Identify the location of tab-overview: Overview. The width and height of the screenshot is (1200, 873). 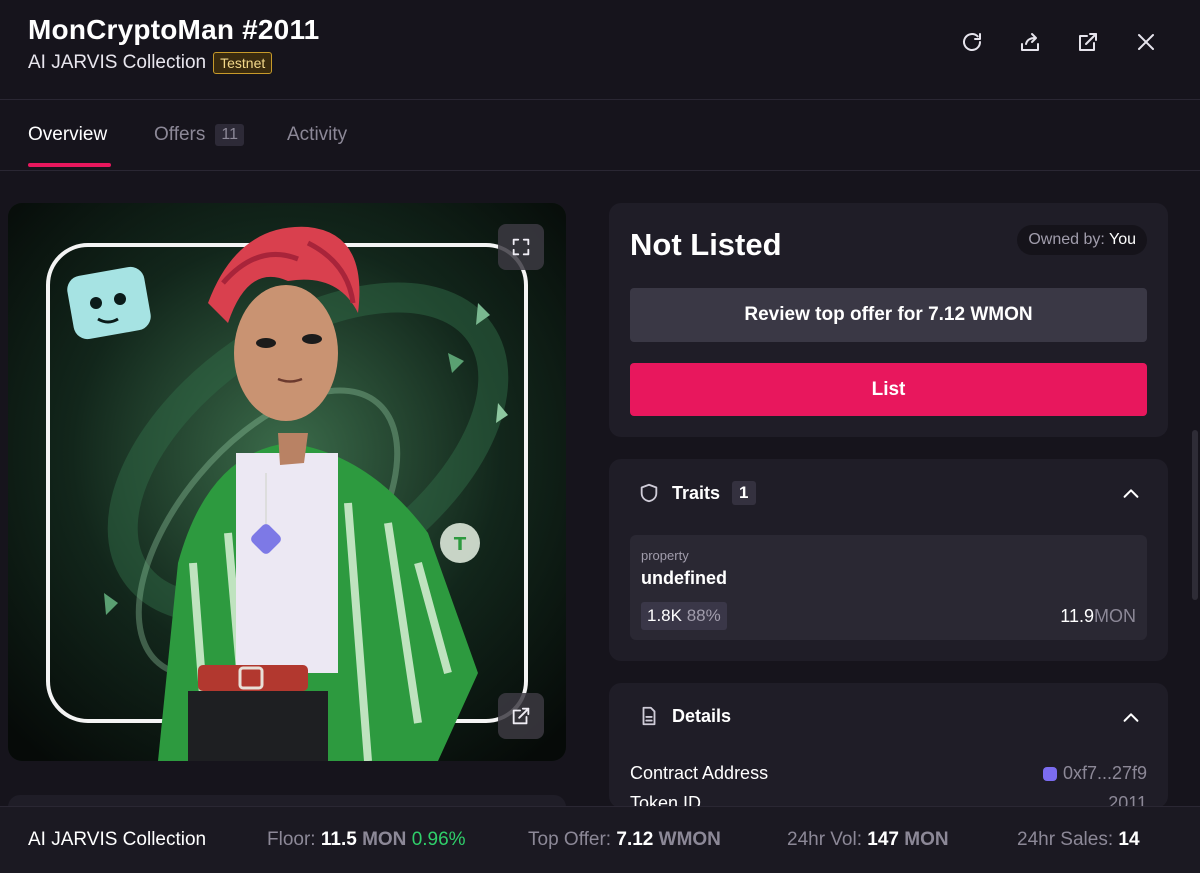
(67, 135).